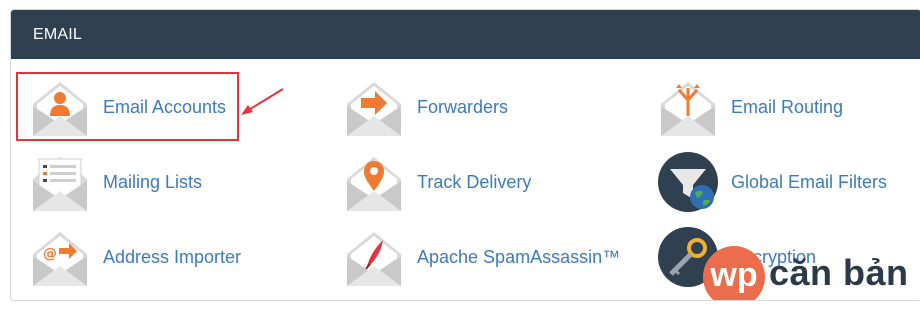  Describe the element at coordinates (839, 272) in the screenshot. I see `watermark-text: căn bản` at that location.